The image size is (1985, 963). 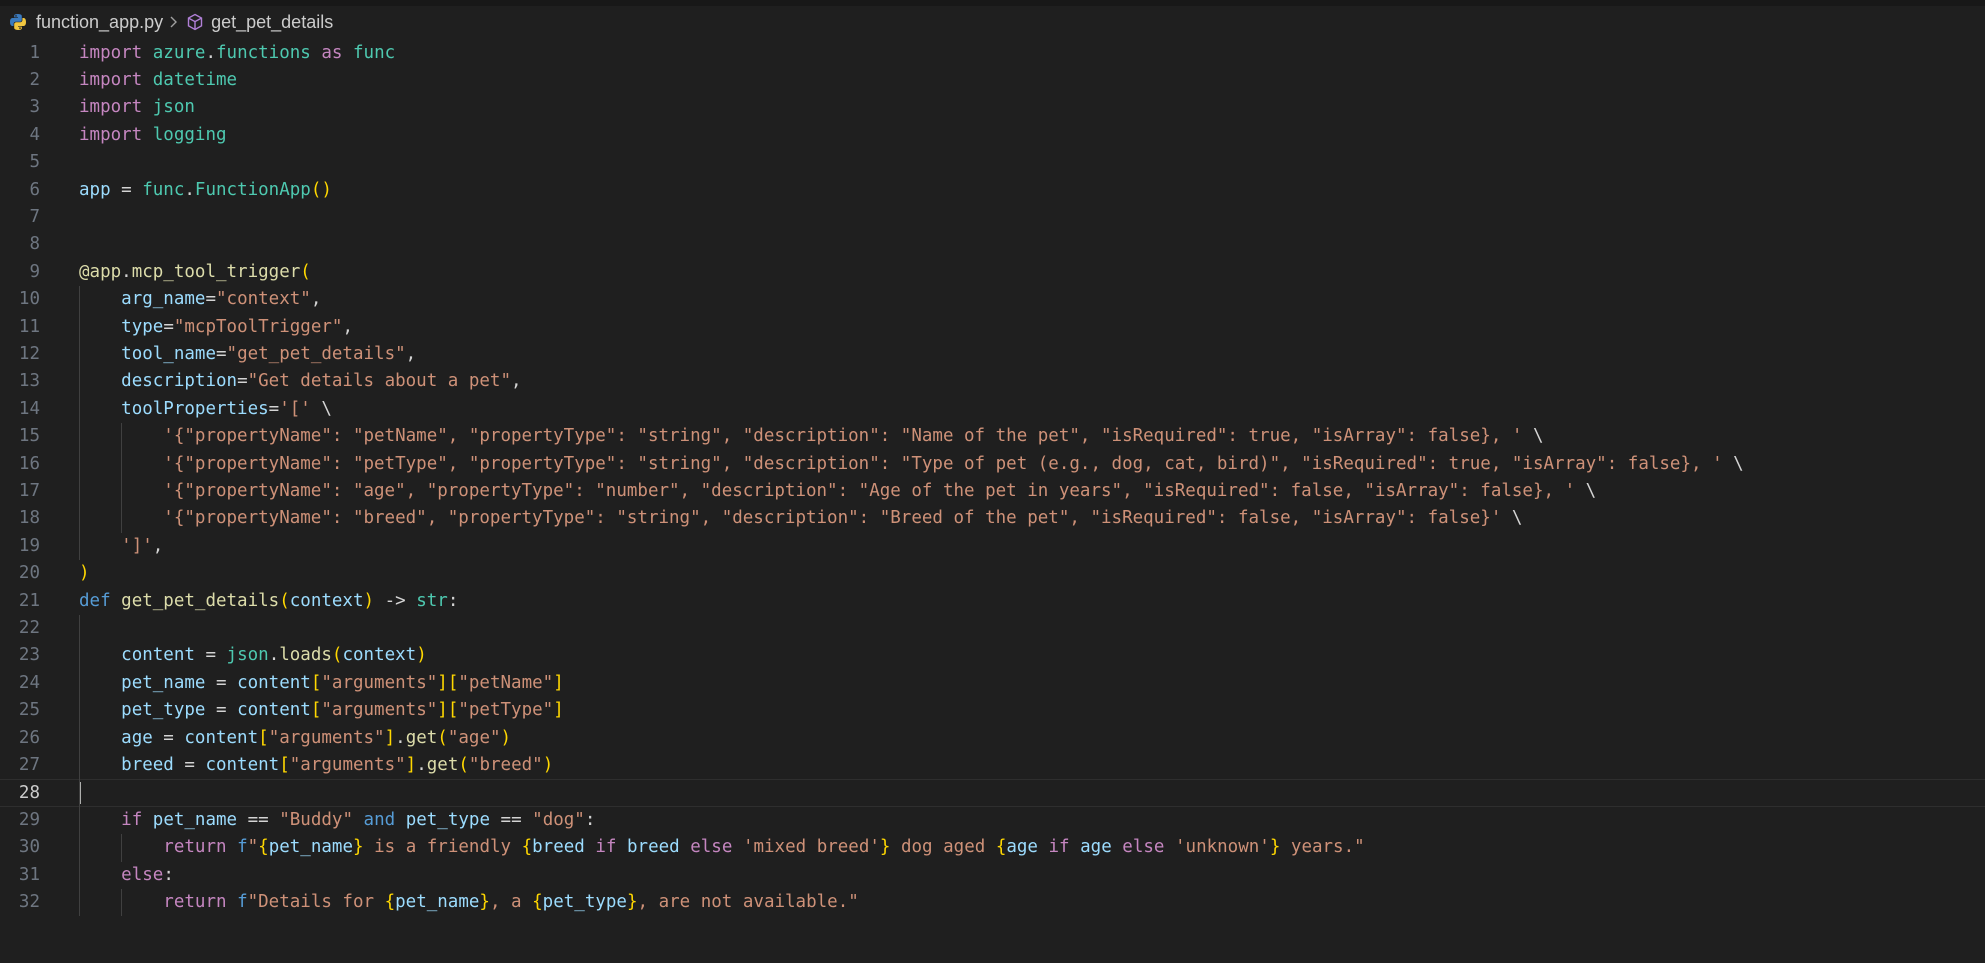 What do you see at coordinates (442, 847) in the screenshot?
I see `code-token: is a friendly` at bounding box center [442, 847].